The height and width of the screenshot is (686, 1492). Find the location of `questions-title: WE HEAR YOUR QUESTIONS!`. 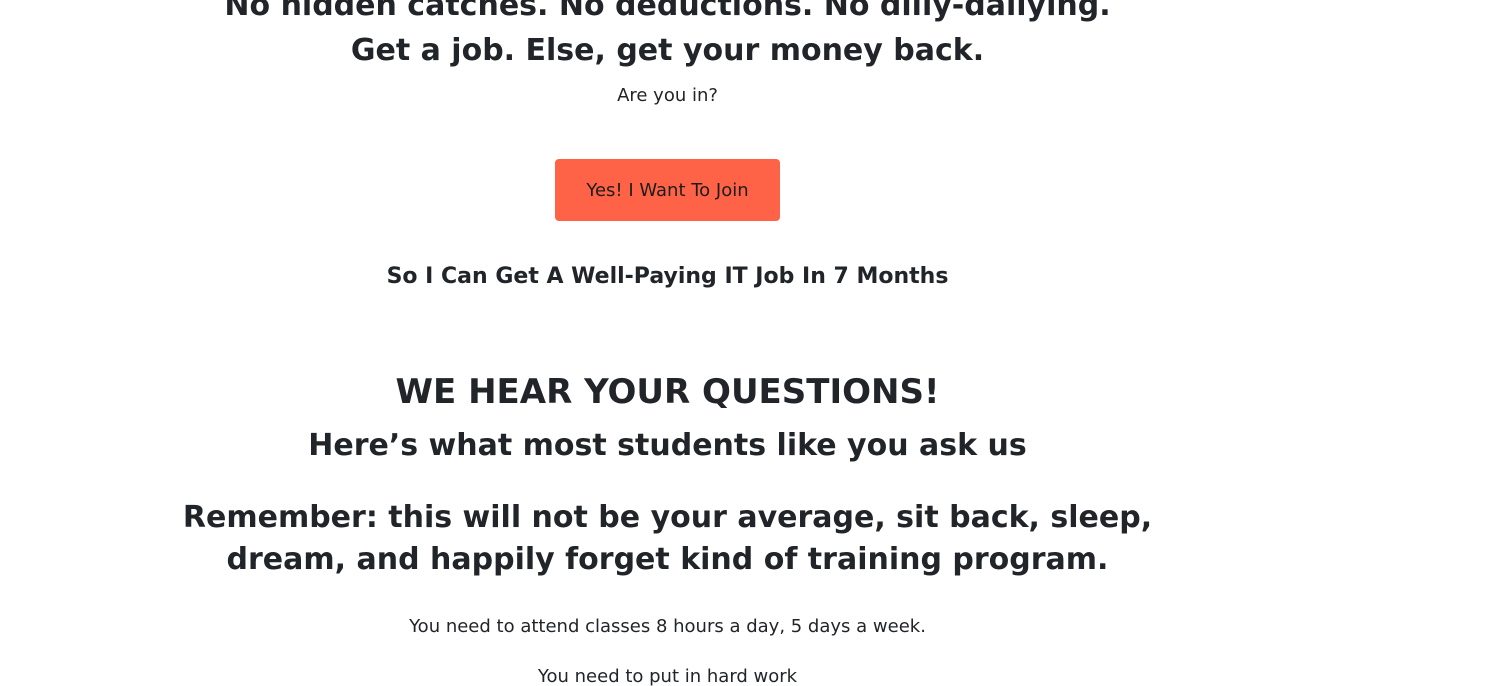

questions-title: WE HEAR YOUR QUESTIONS! is located at coordinates (667, 392).